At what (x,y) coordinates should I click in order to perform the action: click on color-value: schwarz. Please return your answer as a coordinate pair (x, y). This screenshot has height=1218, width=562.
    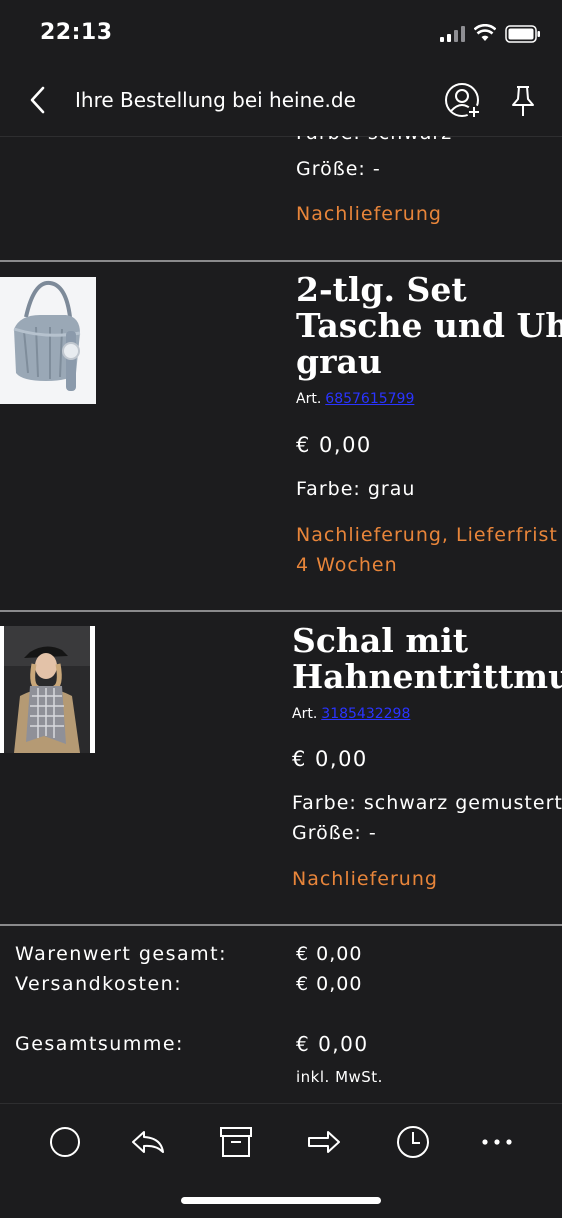
    Looking at the image, I should click on (410, 140).